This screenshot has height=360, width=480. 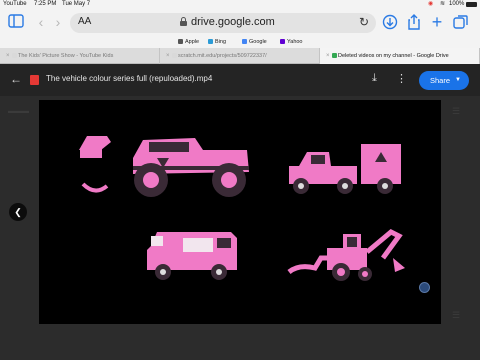 I want to click on pickup-truck-image, so click(x=345, y=169).